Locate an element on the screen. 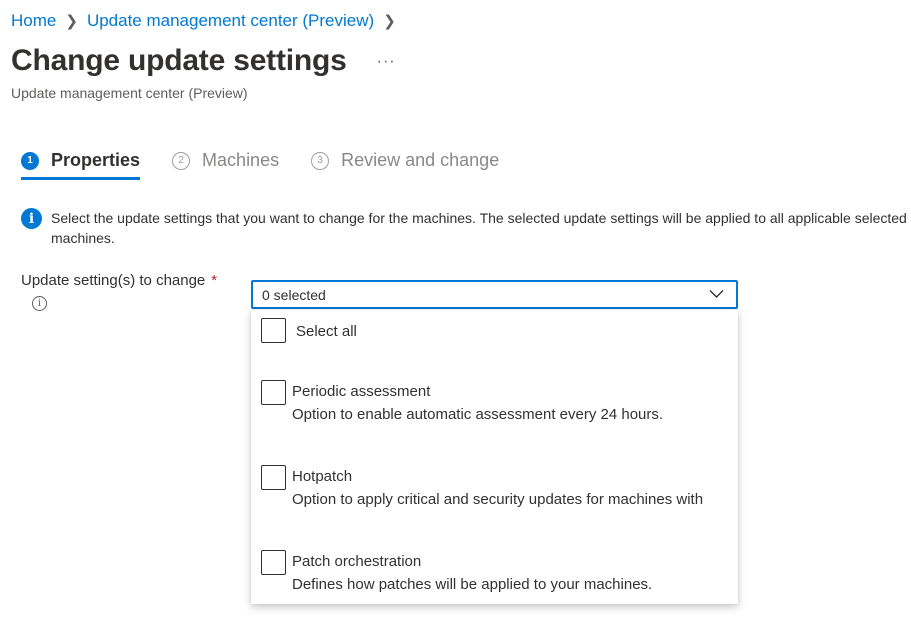 This screenshot has width=911, height=629. breadcrumb-home-link: Home is located at coordinates (33, 21).